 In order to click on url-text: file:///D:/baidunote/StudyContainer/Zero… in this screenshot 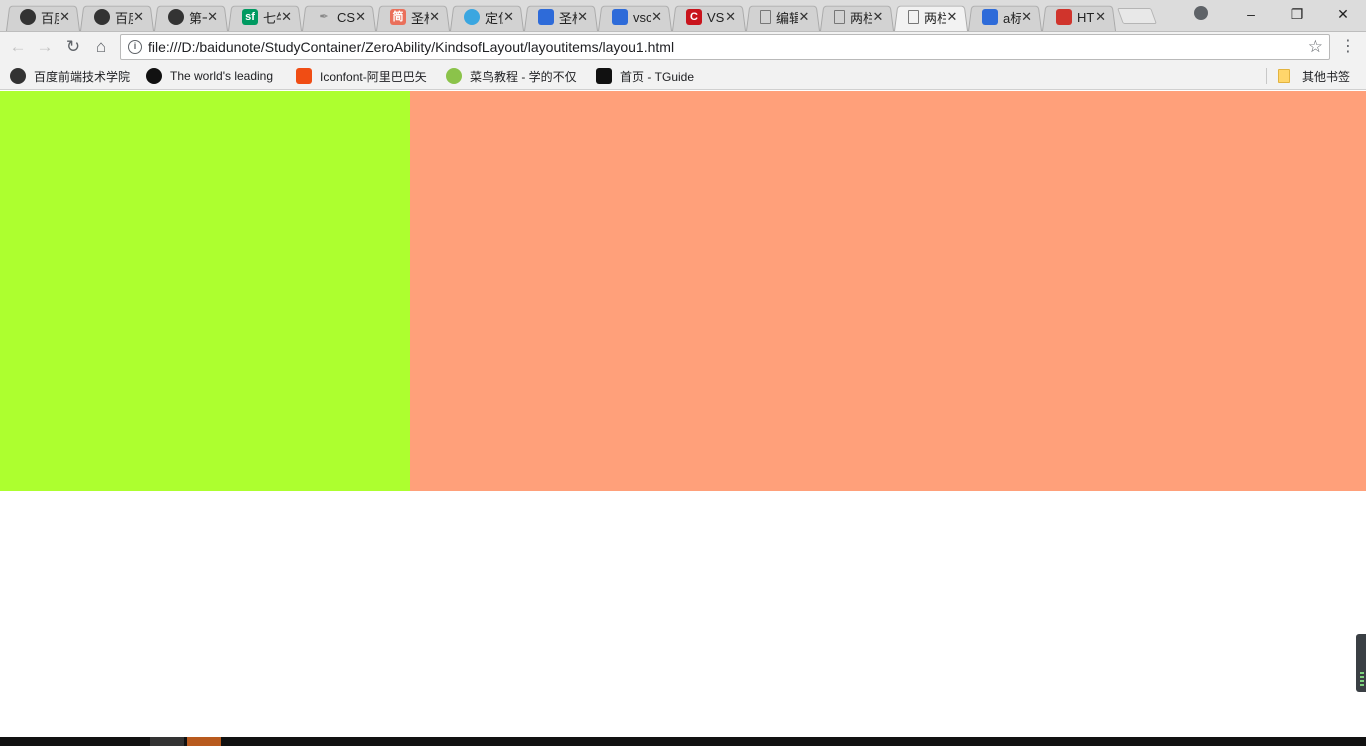, I will do `click(411, 47)`.